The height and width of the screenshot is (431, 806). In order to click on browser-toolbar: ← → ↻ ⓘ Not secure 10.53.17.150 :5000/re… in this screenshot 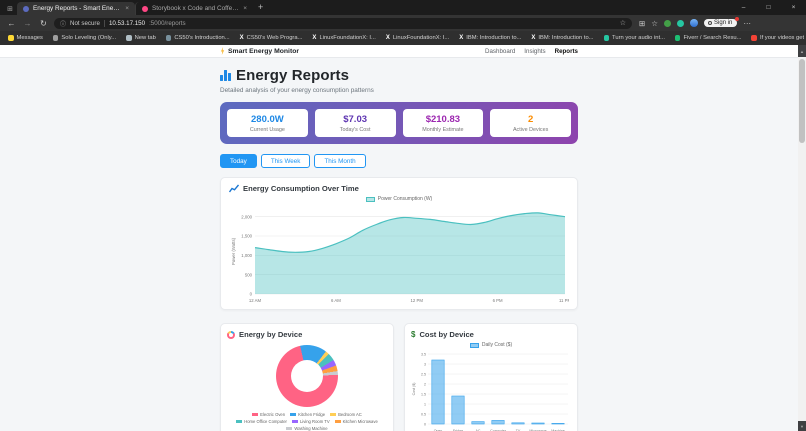, I will do `click(403, 23)`.